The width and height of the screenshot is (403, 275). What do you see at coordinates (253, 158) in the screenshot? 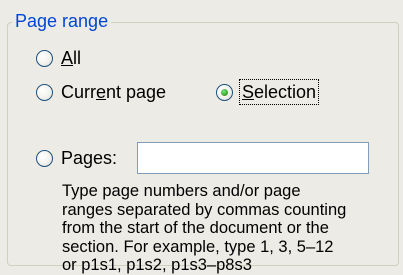
I see `pages-input` at bounding box center [253, 158].